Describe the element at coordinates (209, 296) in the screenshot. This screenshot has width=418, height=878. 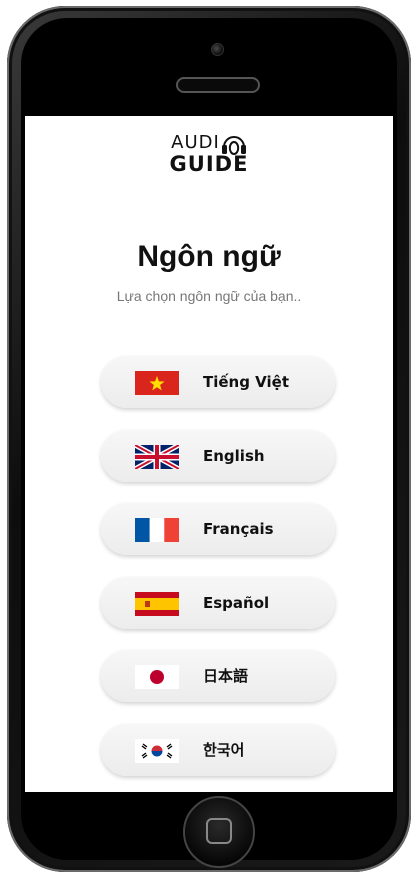
I see `page-subtitle: Lựa chọn ngôn ngữ của bạn..` at that location.